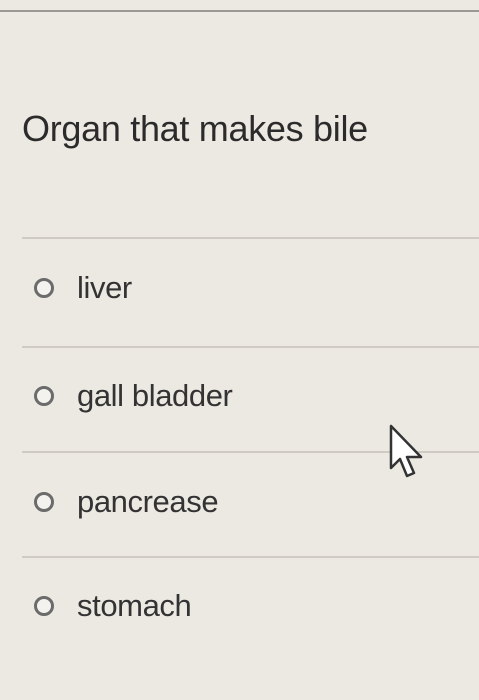 Image resolution: width=479 pixels, height=700 pixels. Describe the element at coordinates (406, 451) in the screenshot. I see `mouse-pointer-icon` at that location.